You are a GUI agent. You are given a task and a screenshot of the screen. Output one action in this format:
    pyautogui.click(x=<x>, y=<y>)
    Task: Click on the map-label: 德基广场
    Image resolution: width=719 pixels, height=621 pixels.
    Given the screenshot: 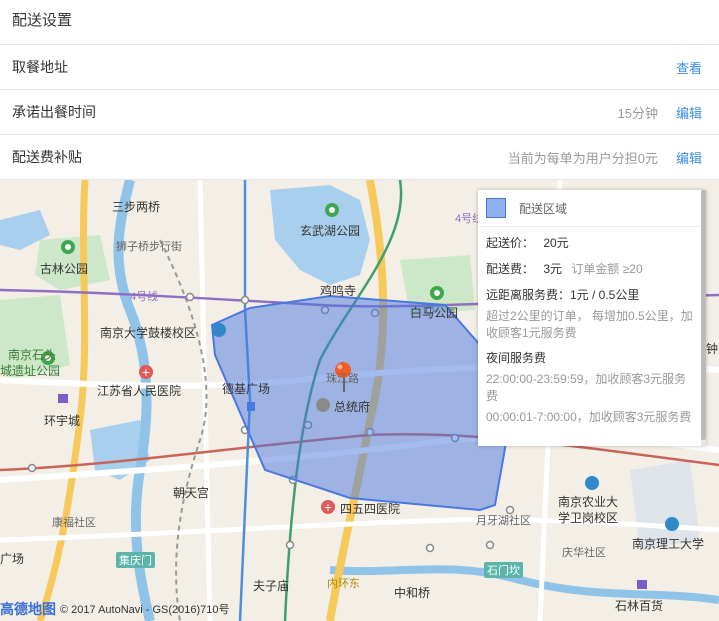 What is the action you would take?
    pyautogui.click(x=246, y=389)
    